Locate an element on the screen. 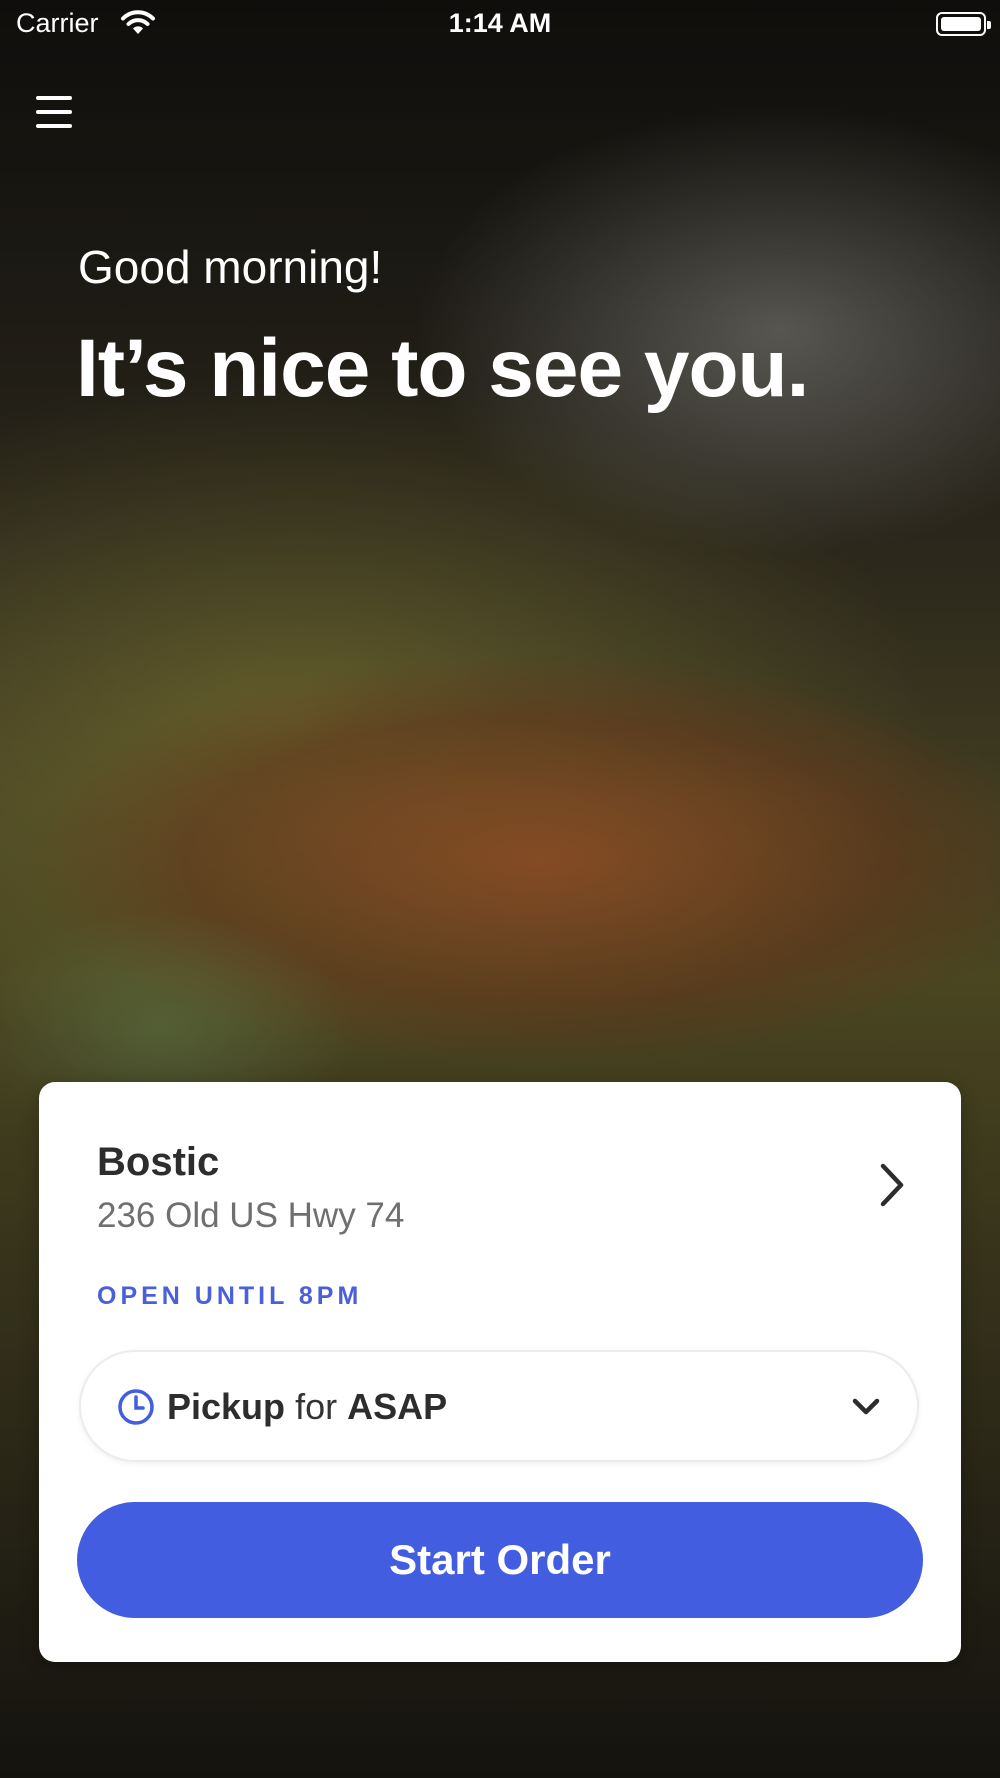 The width and height of the screenshot is (1000, 1778). battery-icon is located at coordinates (963, 24).